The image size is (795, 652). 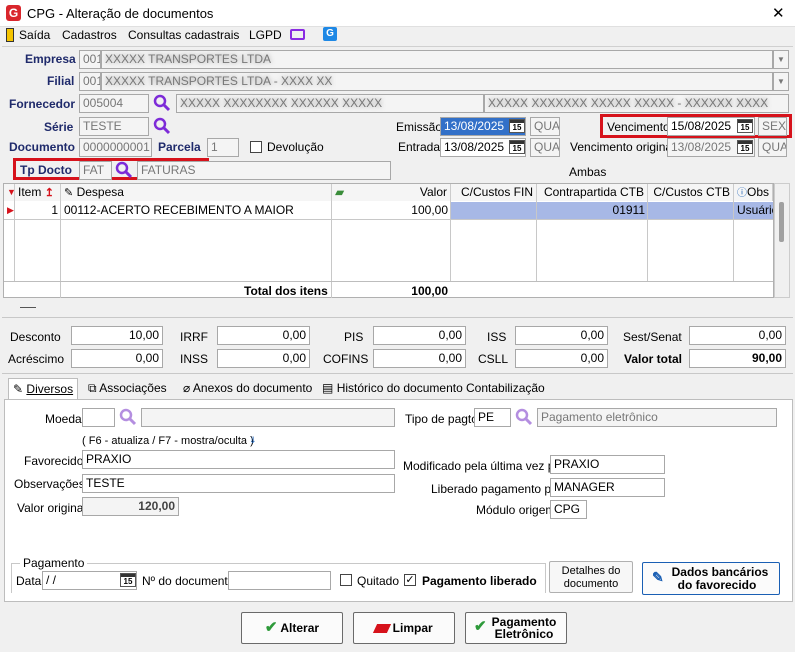 What do you see at coordinates (391, 192) in the screenshot?
I see `col-valor: ▰ Valor` at bounding box center [391, 192].